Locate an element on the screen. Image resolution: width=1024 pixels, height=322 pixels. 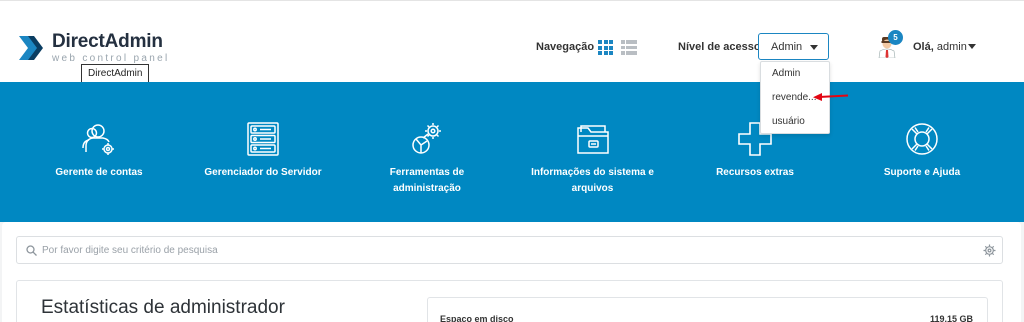
users-gear-icon is located at coordinates (98, 139).